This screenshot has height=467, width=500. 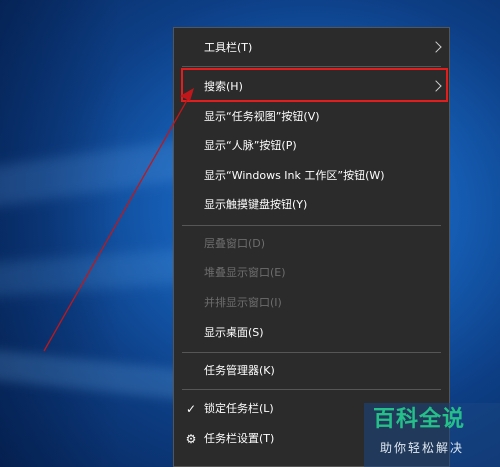 I want to click on chevron-right-icon, so click(x=436, y=47).